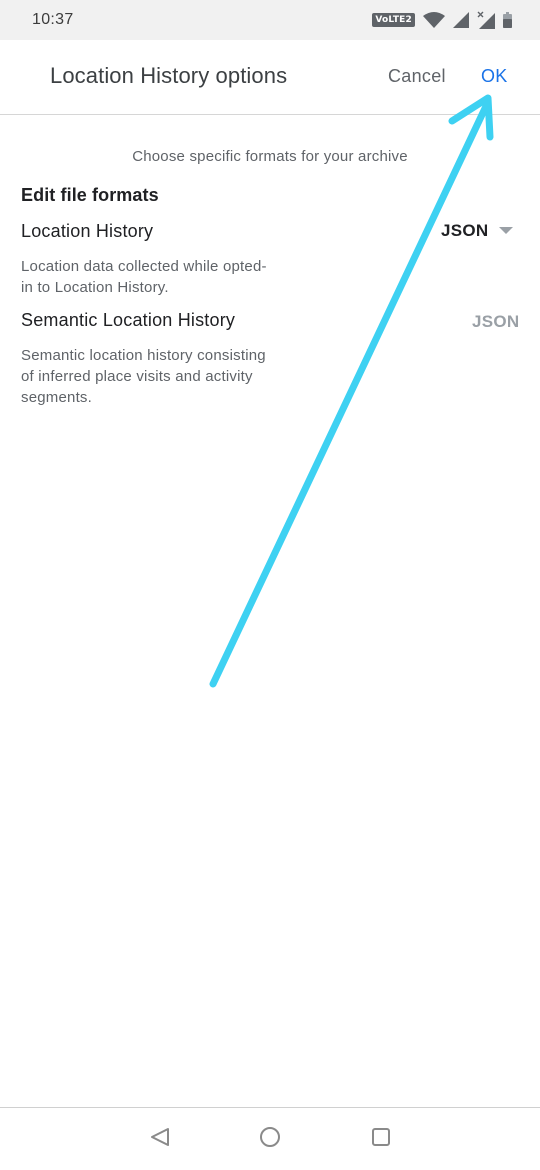  I want to click on nav-back-button, so click(160, 1139).